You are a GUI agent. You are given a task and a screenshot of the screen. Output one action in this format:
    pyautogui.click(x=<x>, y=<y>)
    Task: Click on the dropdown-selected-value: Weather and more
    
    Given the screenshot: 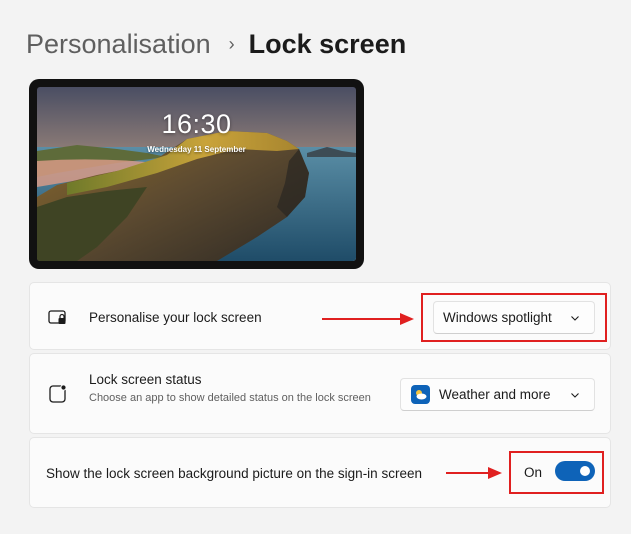 What is the action you would take?
    pyautogui.click(x=495, y=394)
    